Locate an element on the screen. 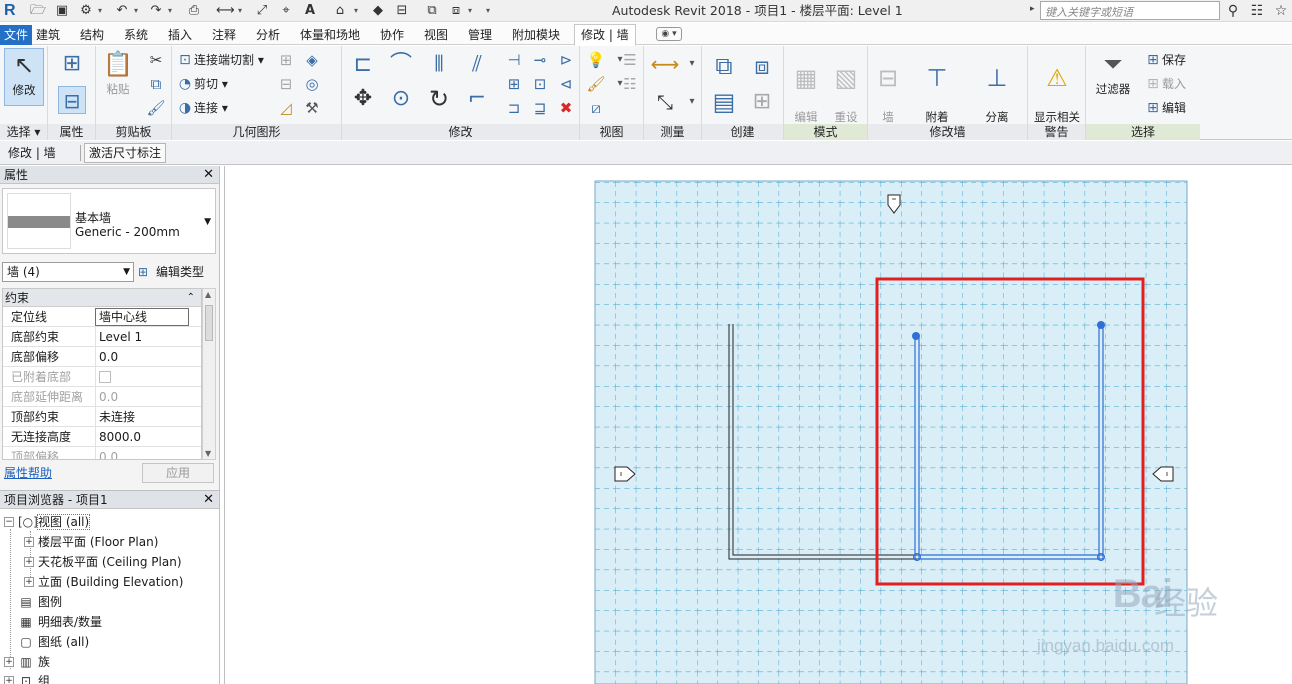  split-gap-icon: ⊸ is located at coordinates (540, 60).